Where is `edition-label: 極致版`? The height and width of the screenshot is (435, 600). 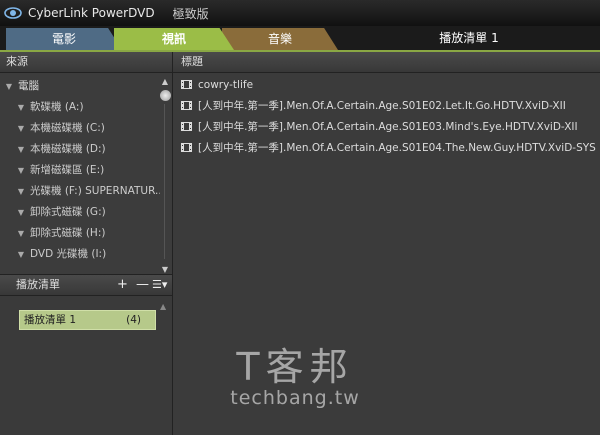
edition-label: 極致版 is located at coordinates (190, 13).